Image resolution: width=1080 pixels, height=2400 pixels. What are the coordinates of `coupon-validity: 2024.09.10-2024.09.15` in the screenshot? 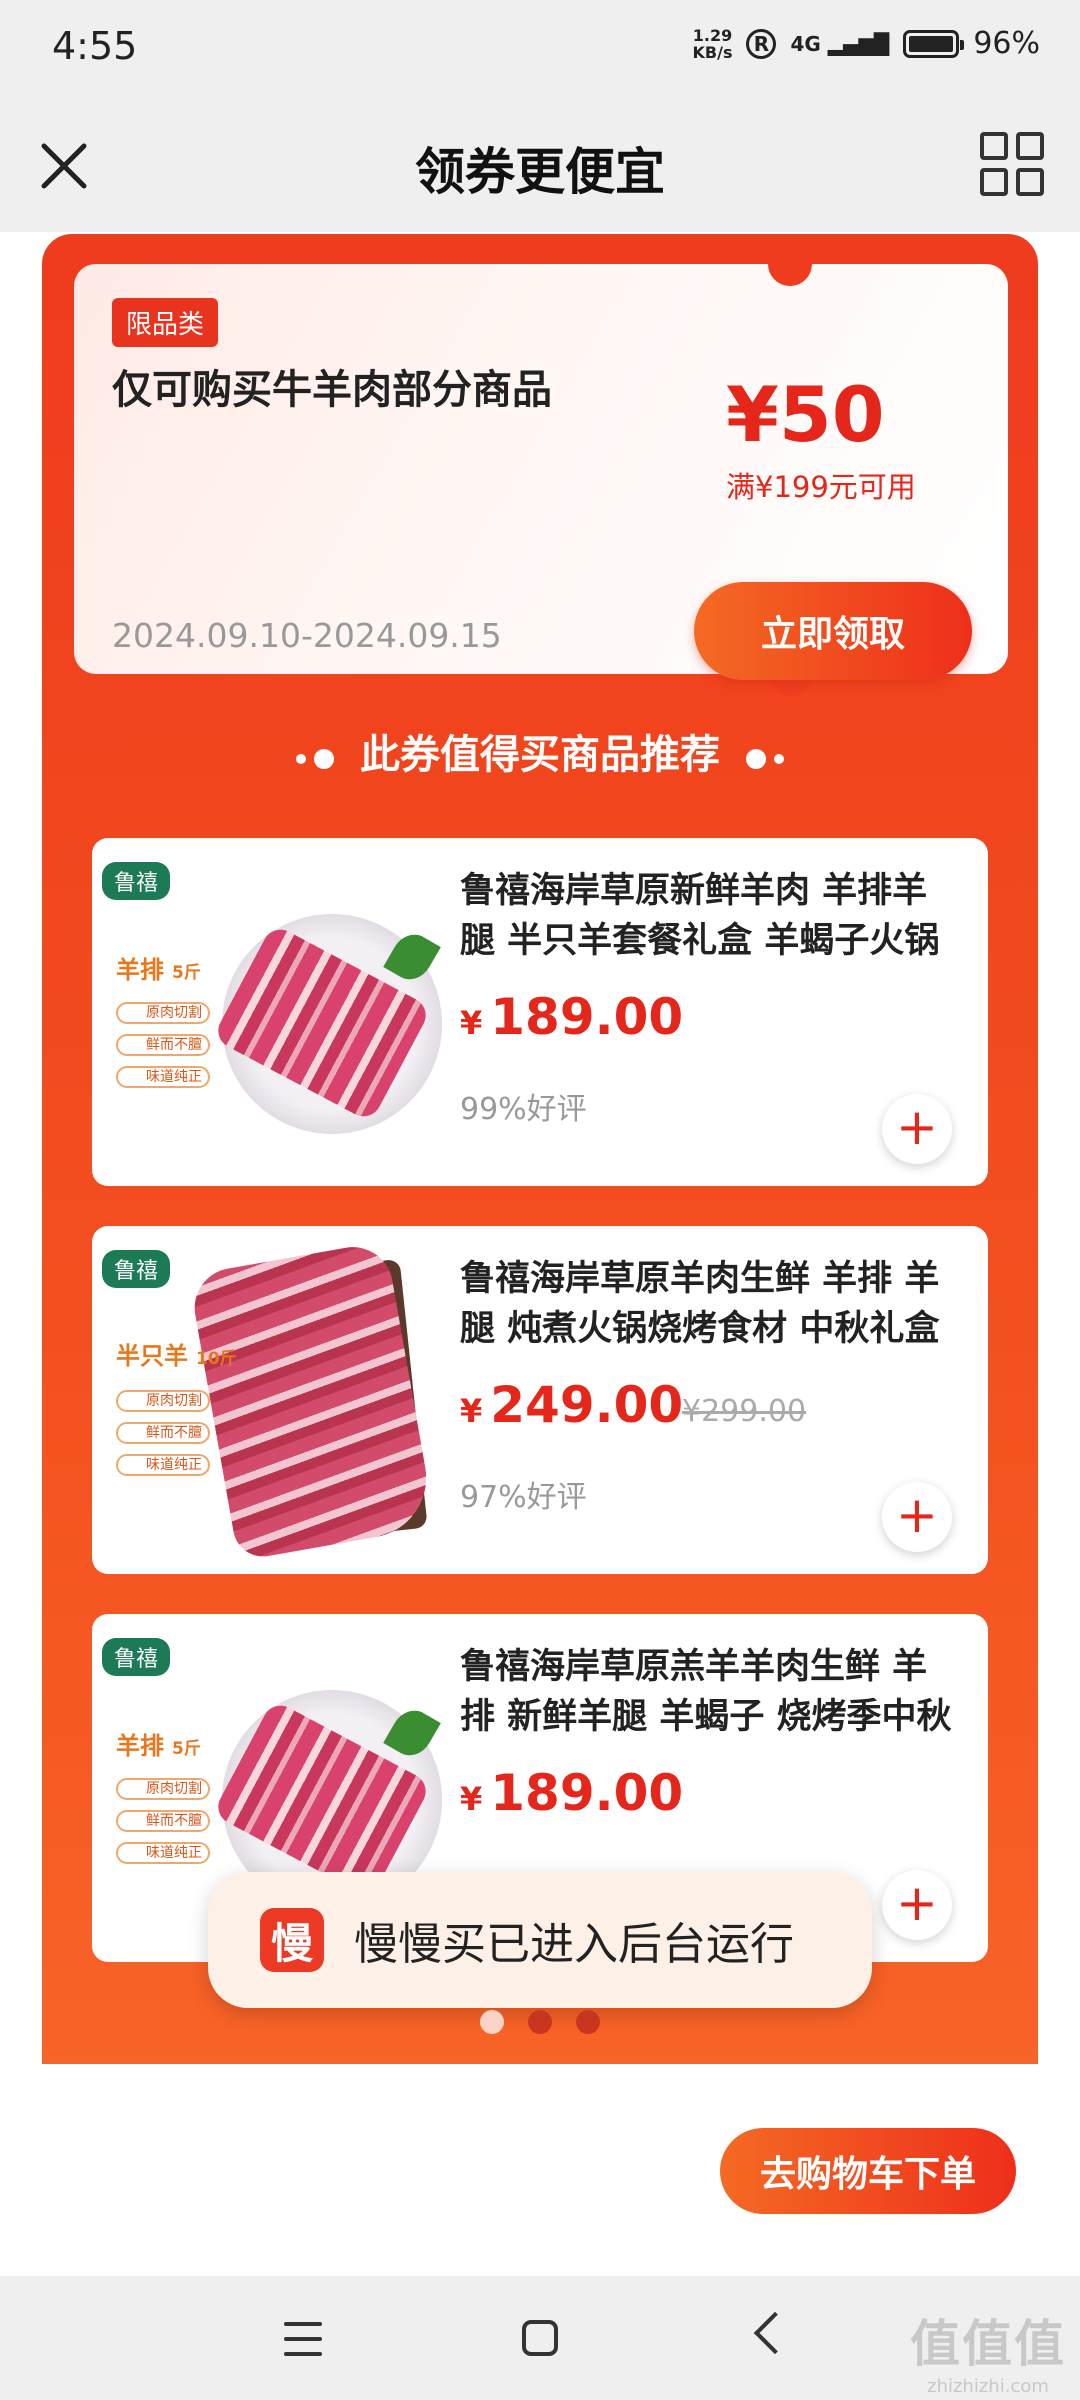 It's located at (307, 635).